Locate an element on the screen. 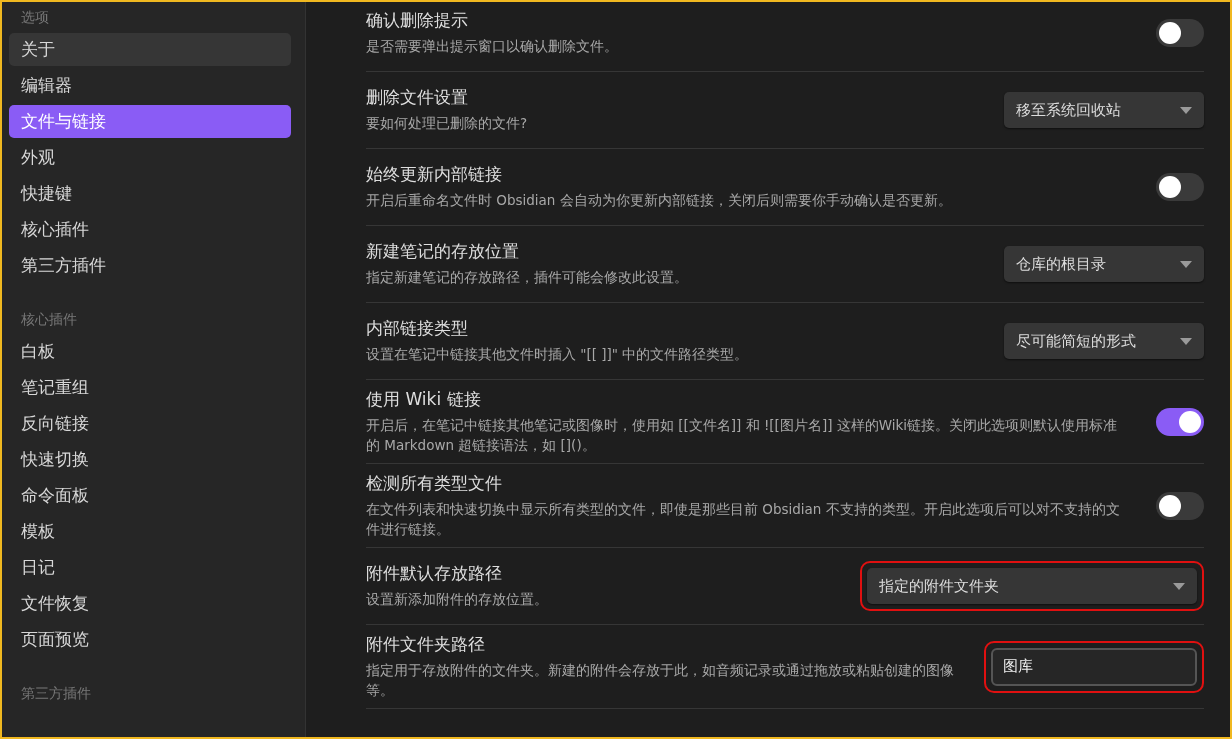  sidebar-item: 快速切换 is located at coordinates (150, 459).